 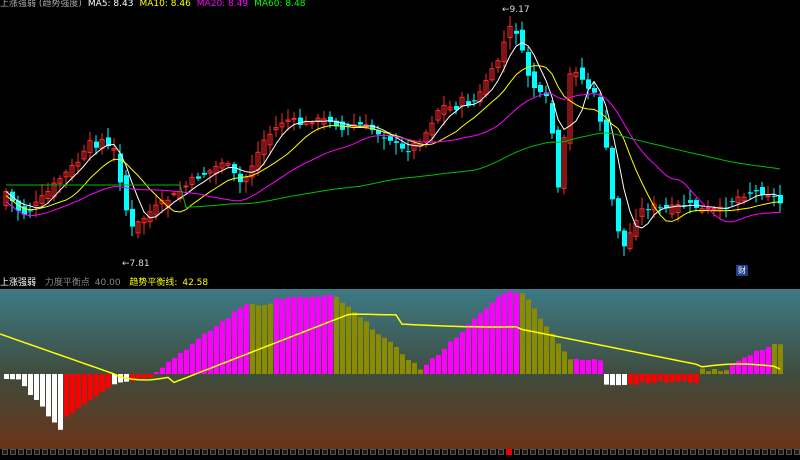 What do you see at coordinates (742, 270) in the screenshot?
I see `finance-badge: 财` at bounding box center [742, 270].